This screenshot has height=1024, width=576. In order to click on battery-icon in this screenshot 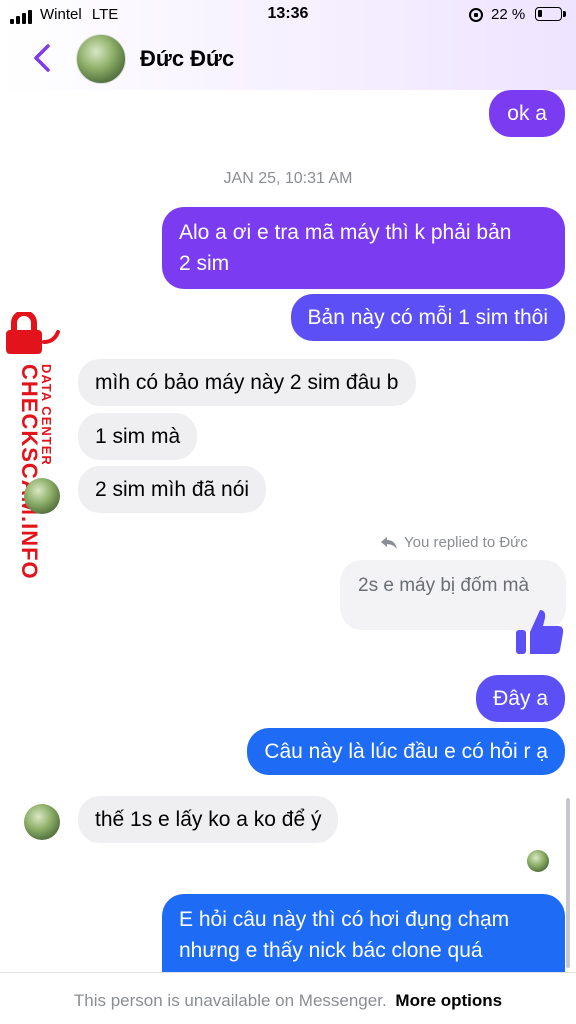, I will do `click(550, 14)`.